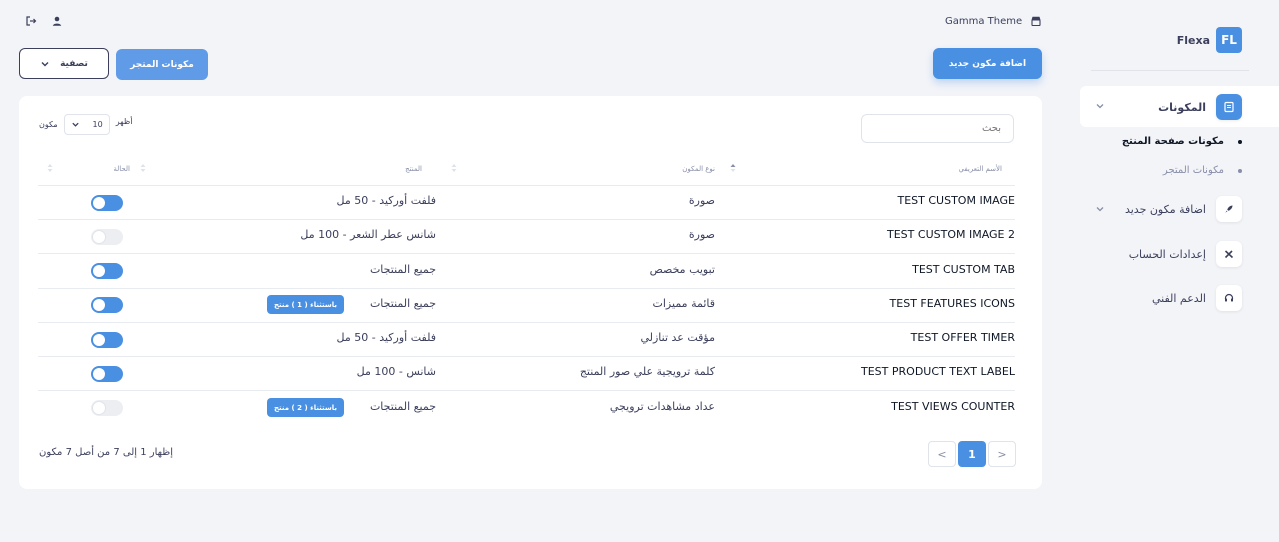 The image size is (1279, 542). What do you see at coordinates (937, 128) in the screenshot?
I see `search-input` at bounding box center [937, 128].